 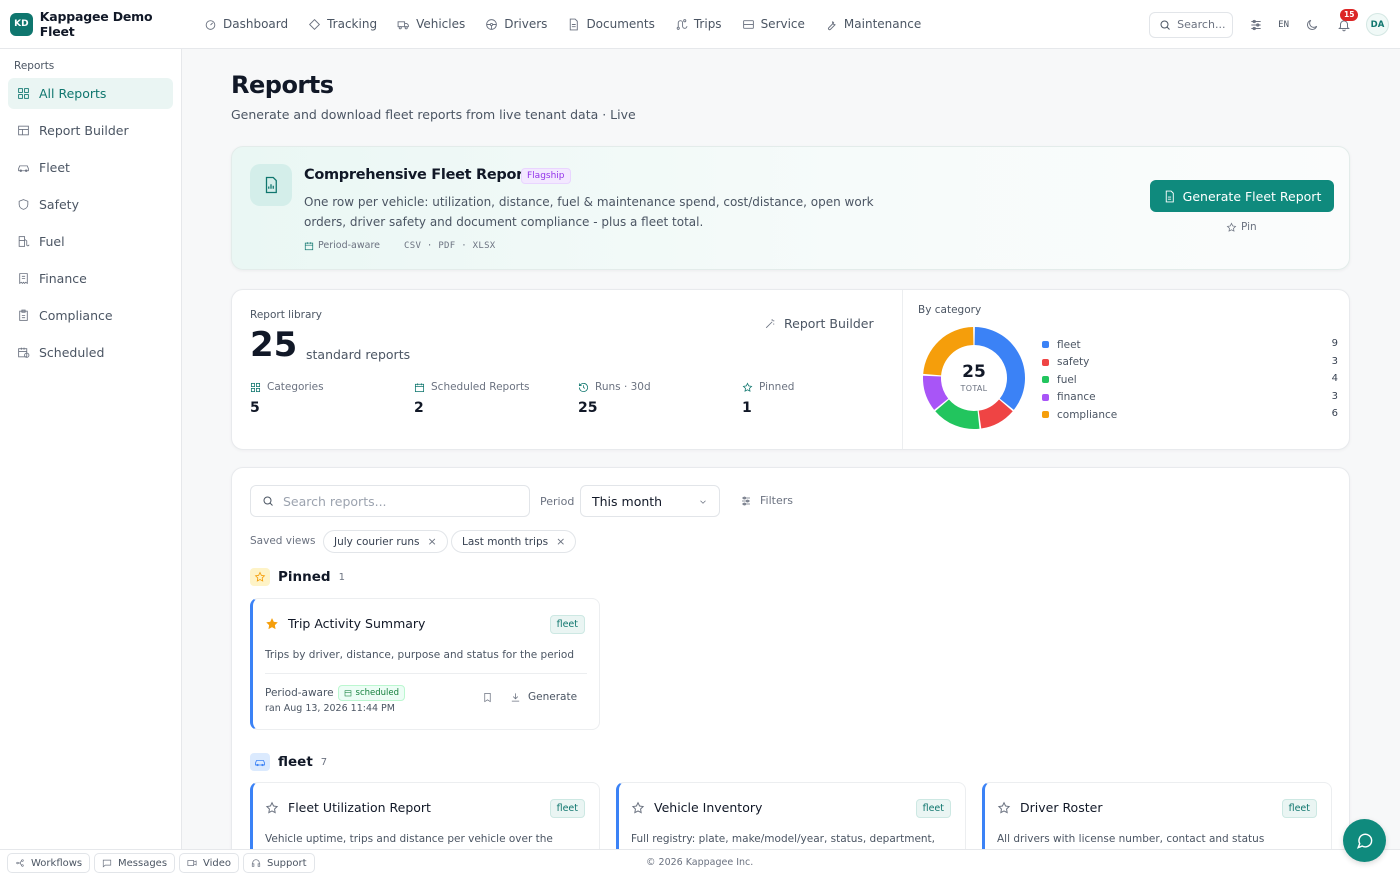 I want to click on fuel-icon, so click(x=24, y=241).